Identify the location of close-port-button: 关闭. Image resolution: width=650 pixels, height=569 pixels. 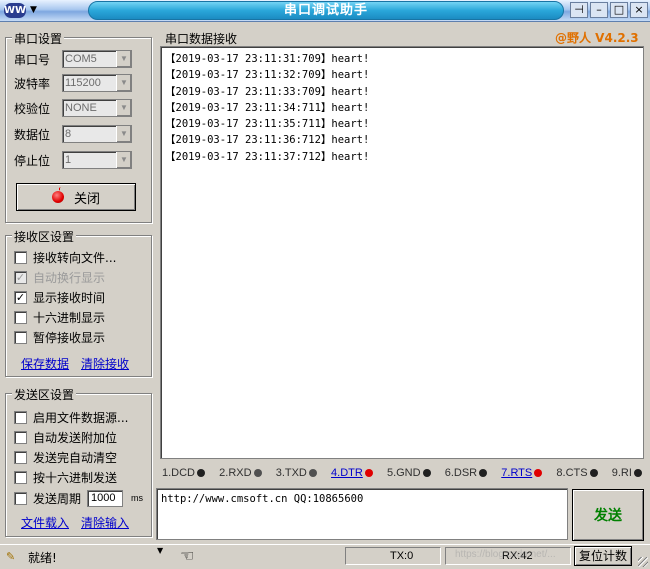
(76, 197).